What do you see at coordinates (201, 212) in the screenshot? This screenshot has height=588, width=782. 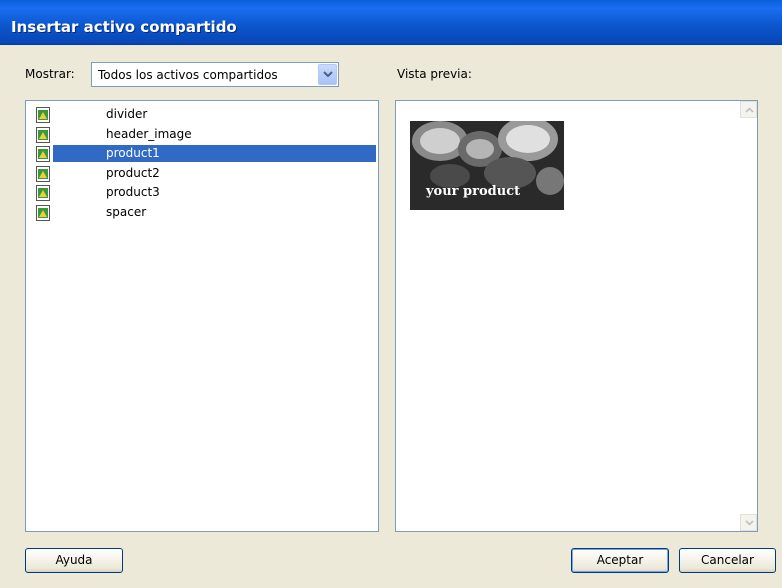 I see `list-item: spacer` at bounding box center [201, 212].